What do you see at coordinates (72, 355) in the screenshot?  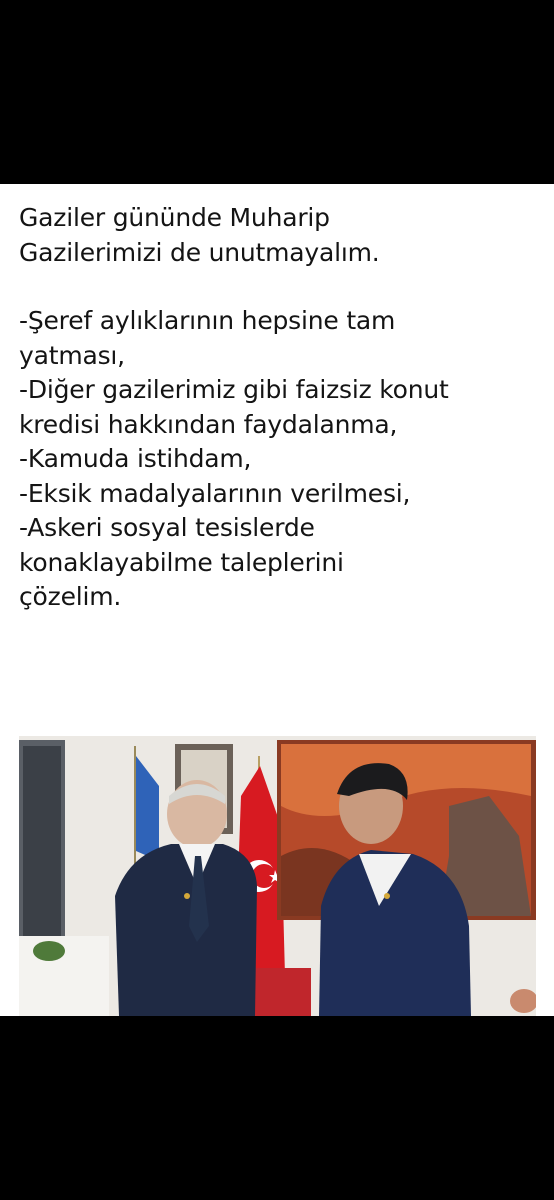 I see `post-line-4: yatması,` at bounding box center [72, 355].